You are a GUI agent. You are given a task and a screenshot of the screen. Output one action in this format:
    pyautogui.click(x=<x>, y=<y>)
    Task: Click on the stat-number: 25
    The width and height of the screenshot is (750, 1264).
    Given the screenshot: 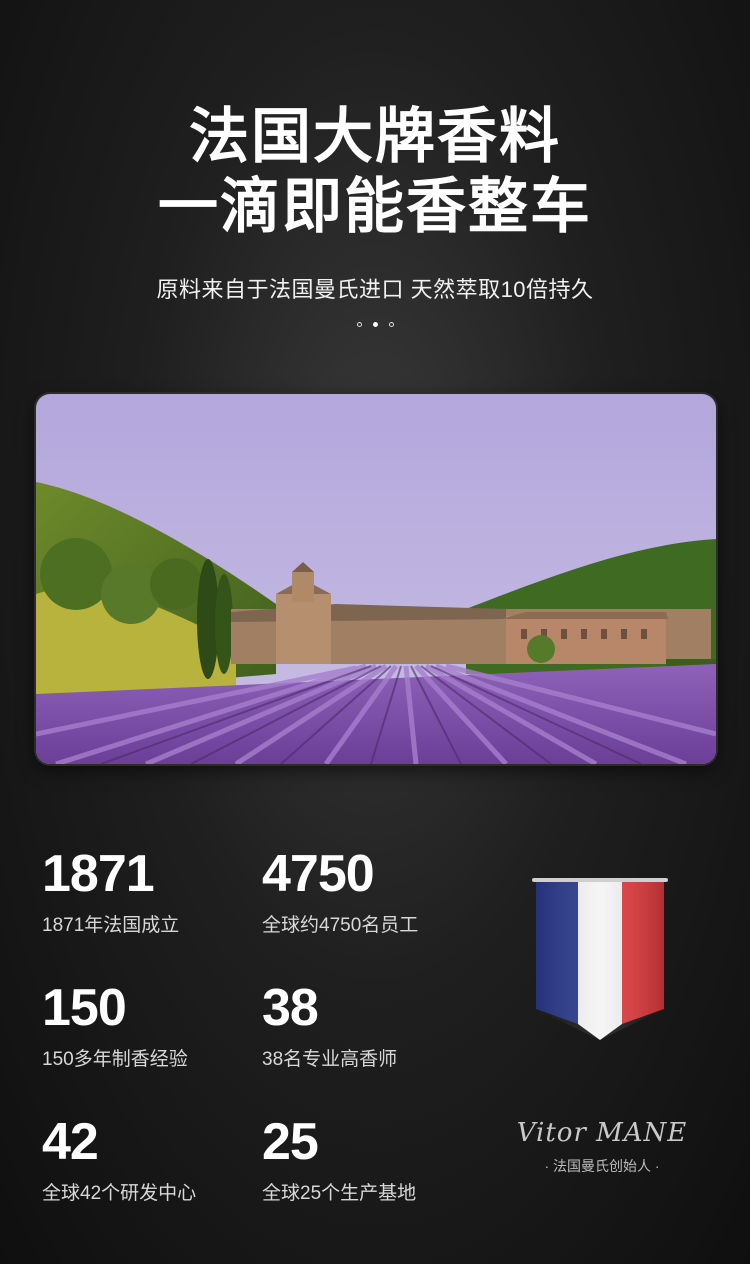 What is the action you would take?
    pyautogui.click(x=290, y=1142)
    